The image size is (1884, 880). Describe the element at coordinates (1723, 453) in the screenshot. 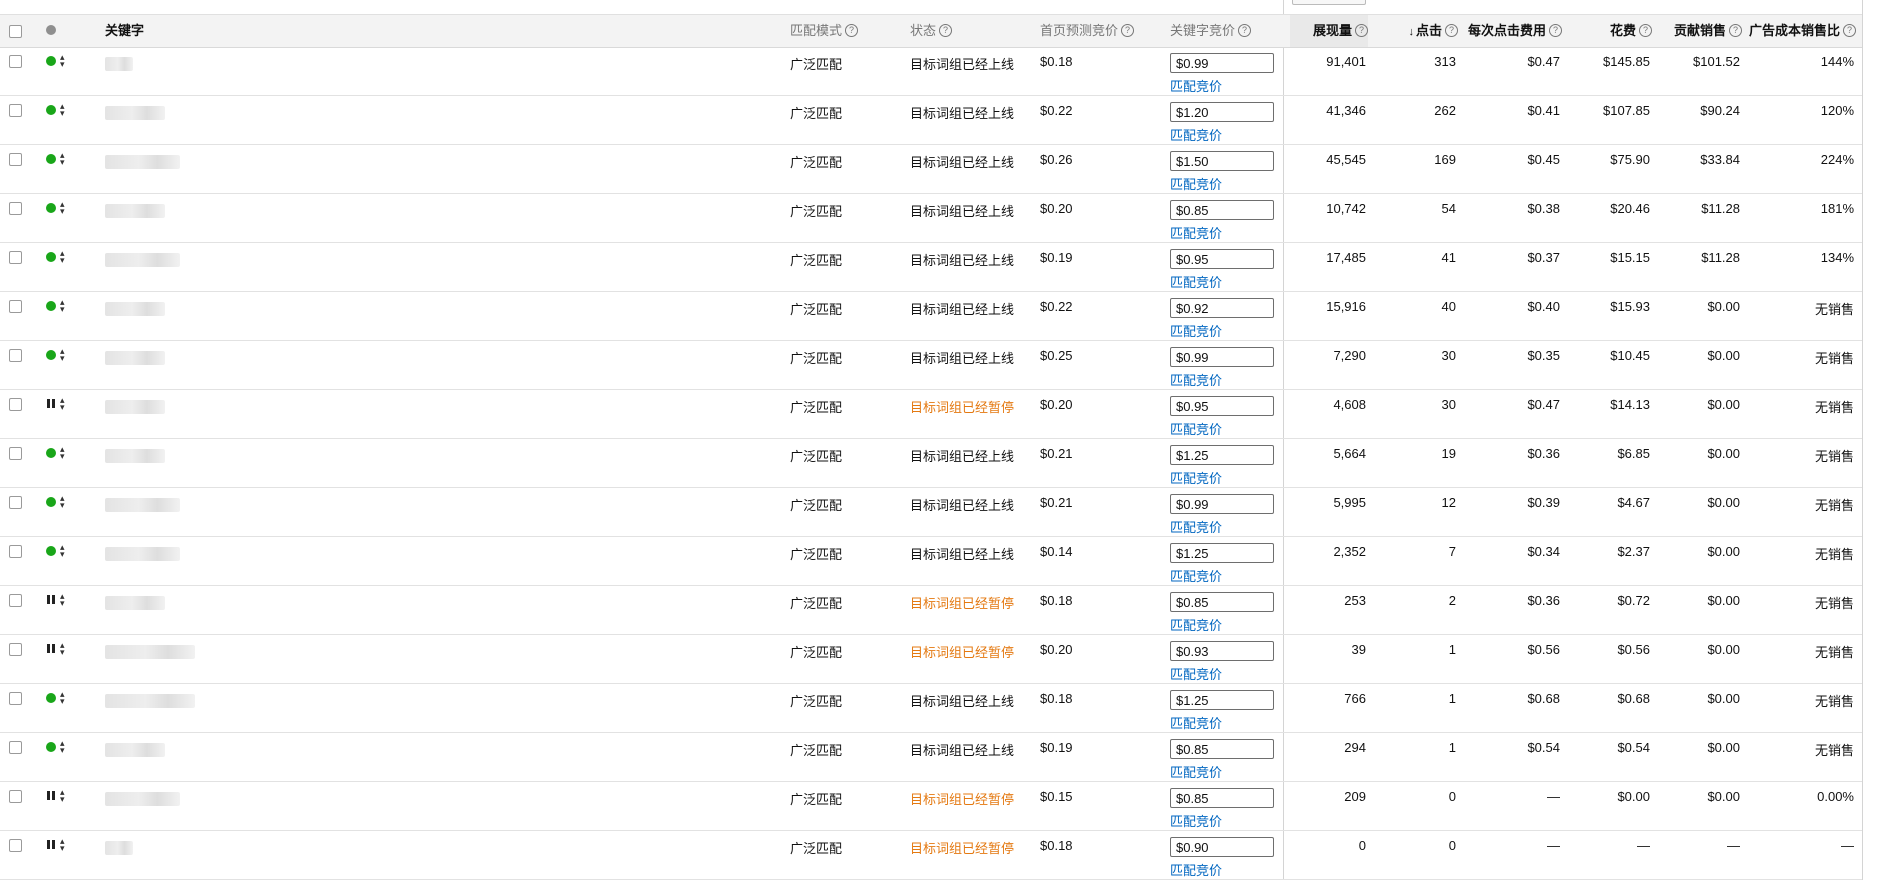

I see `sales-value: $0.00` at that location.